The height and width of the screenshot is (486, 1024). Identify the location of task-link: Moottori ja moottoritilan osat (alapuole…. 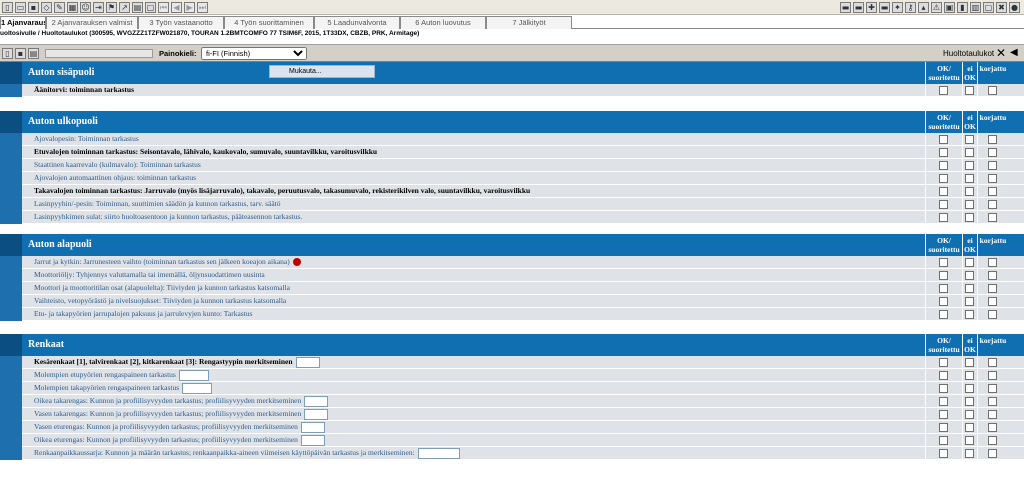
(162, 287).